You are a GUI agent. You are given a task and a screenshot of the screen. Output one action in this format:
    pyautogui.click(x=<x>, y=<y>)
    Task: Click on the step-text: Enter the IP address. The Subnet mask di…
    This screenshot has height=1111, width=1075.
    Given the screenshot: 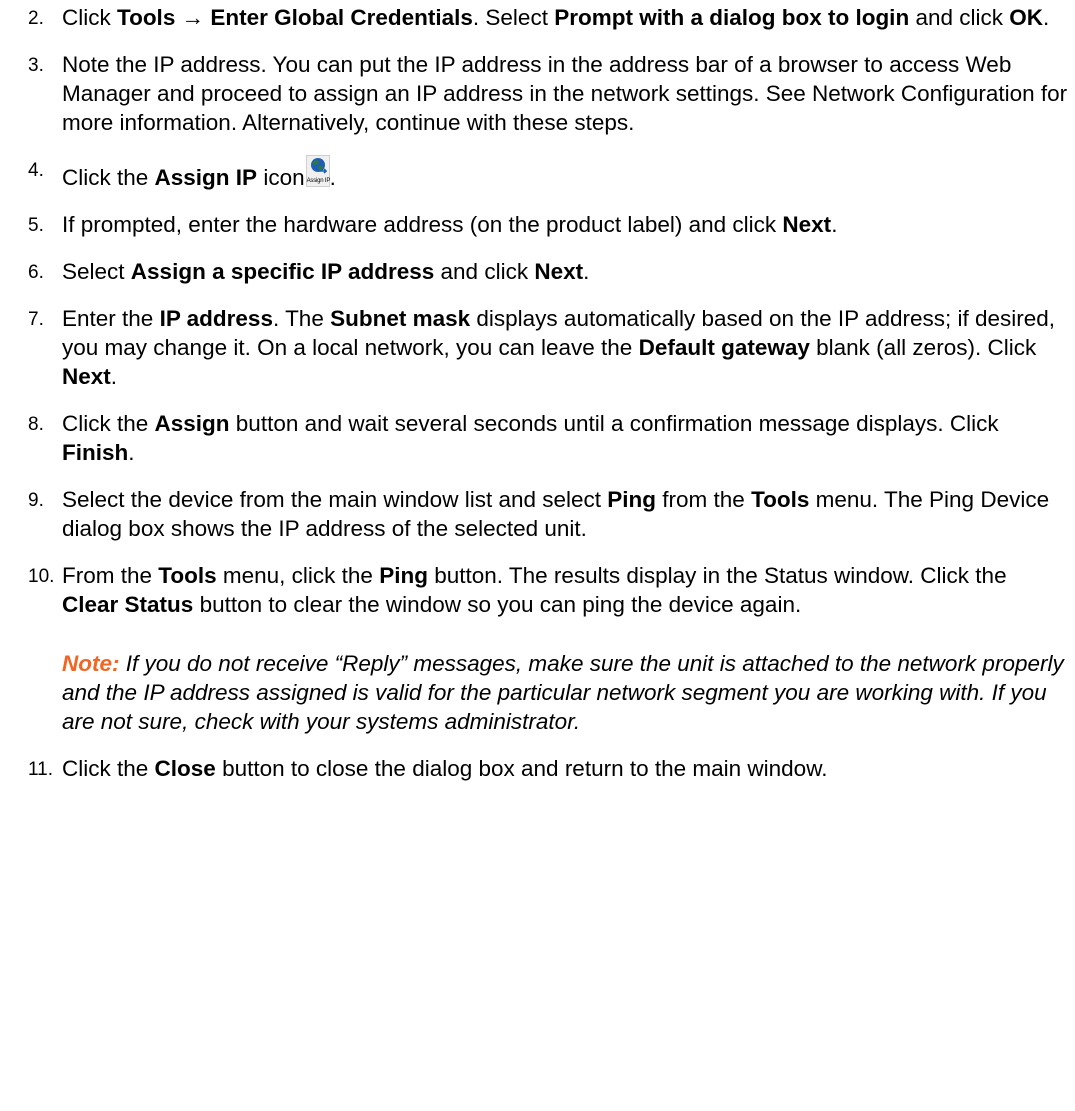 What is the action you would take?
    pyautogui.click(x=558, y=347)
    